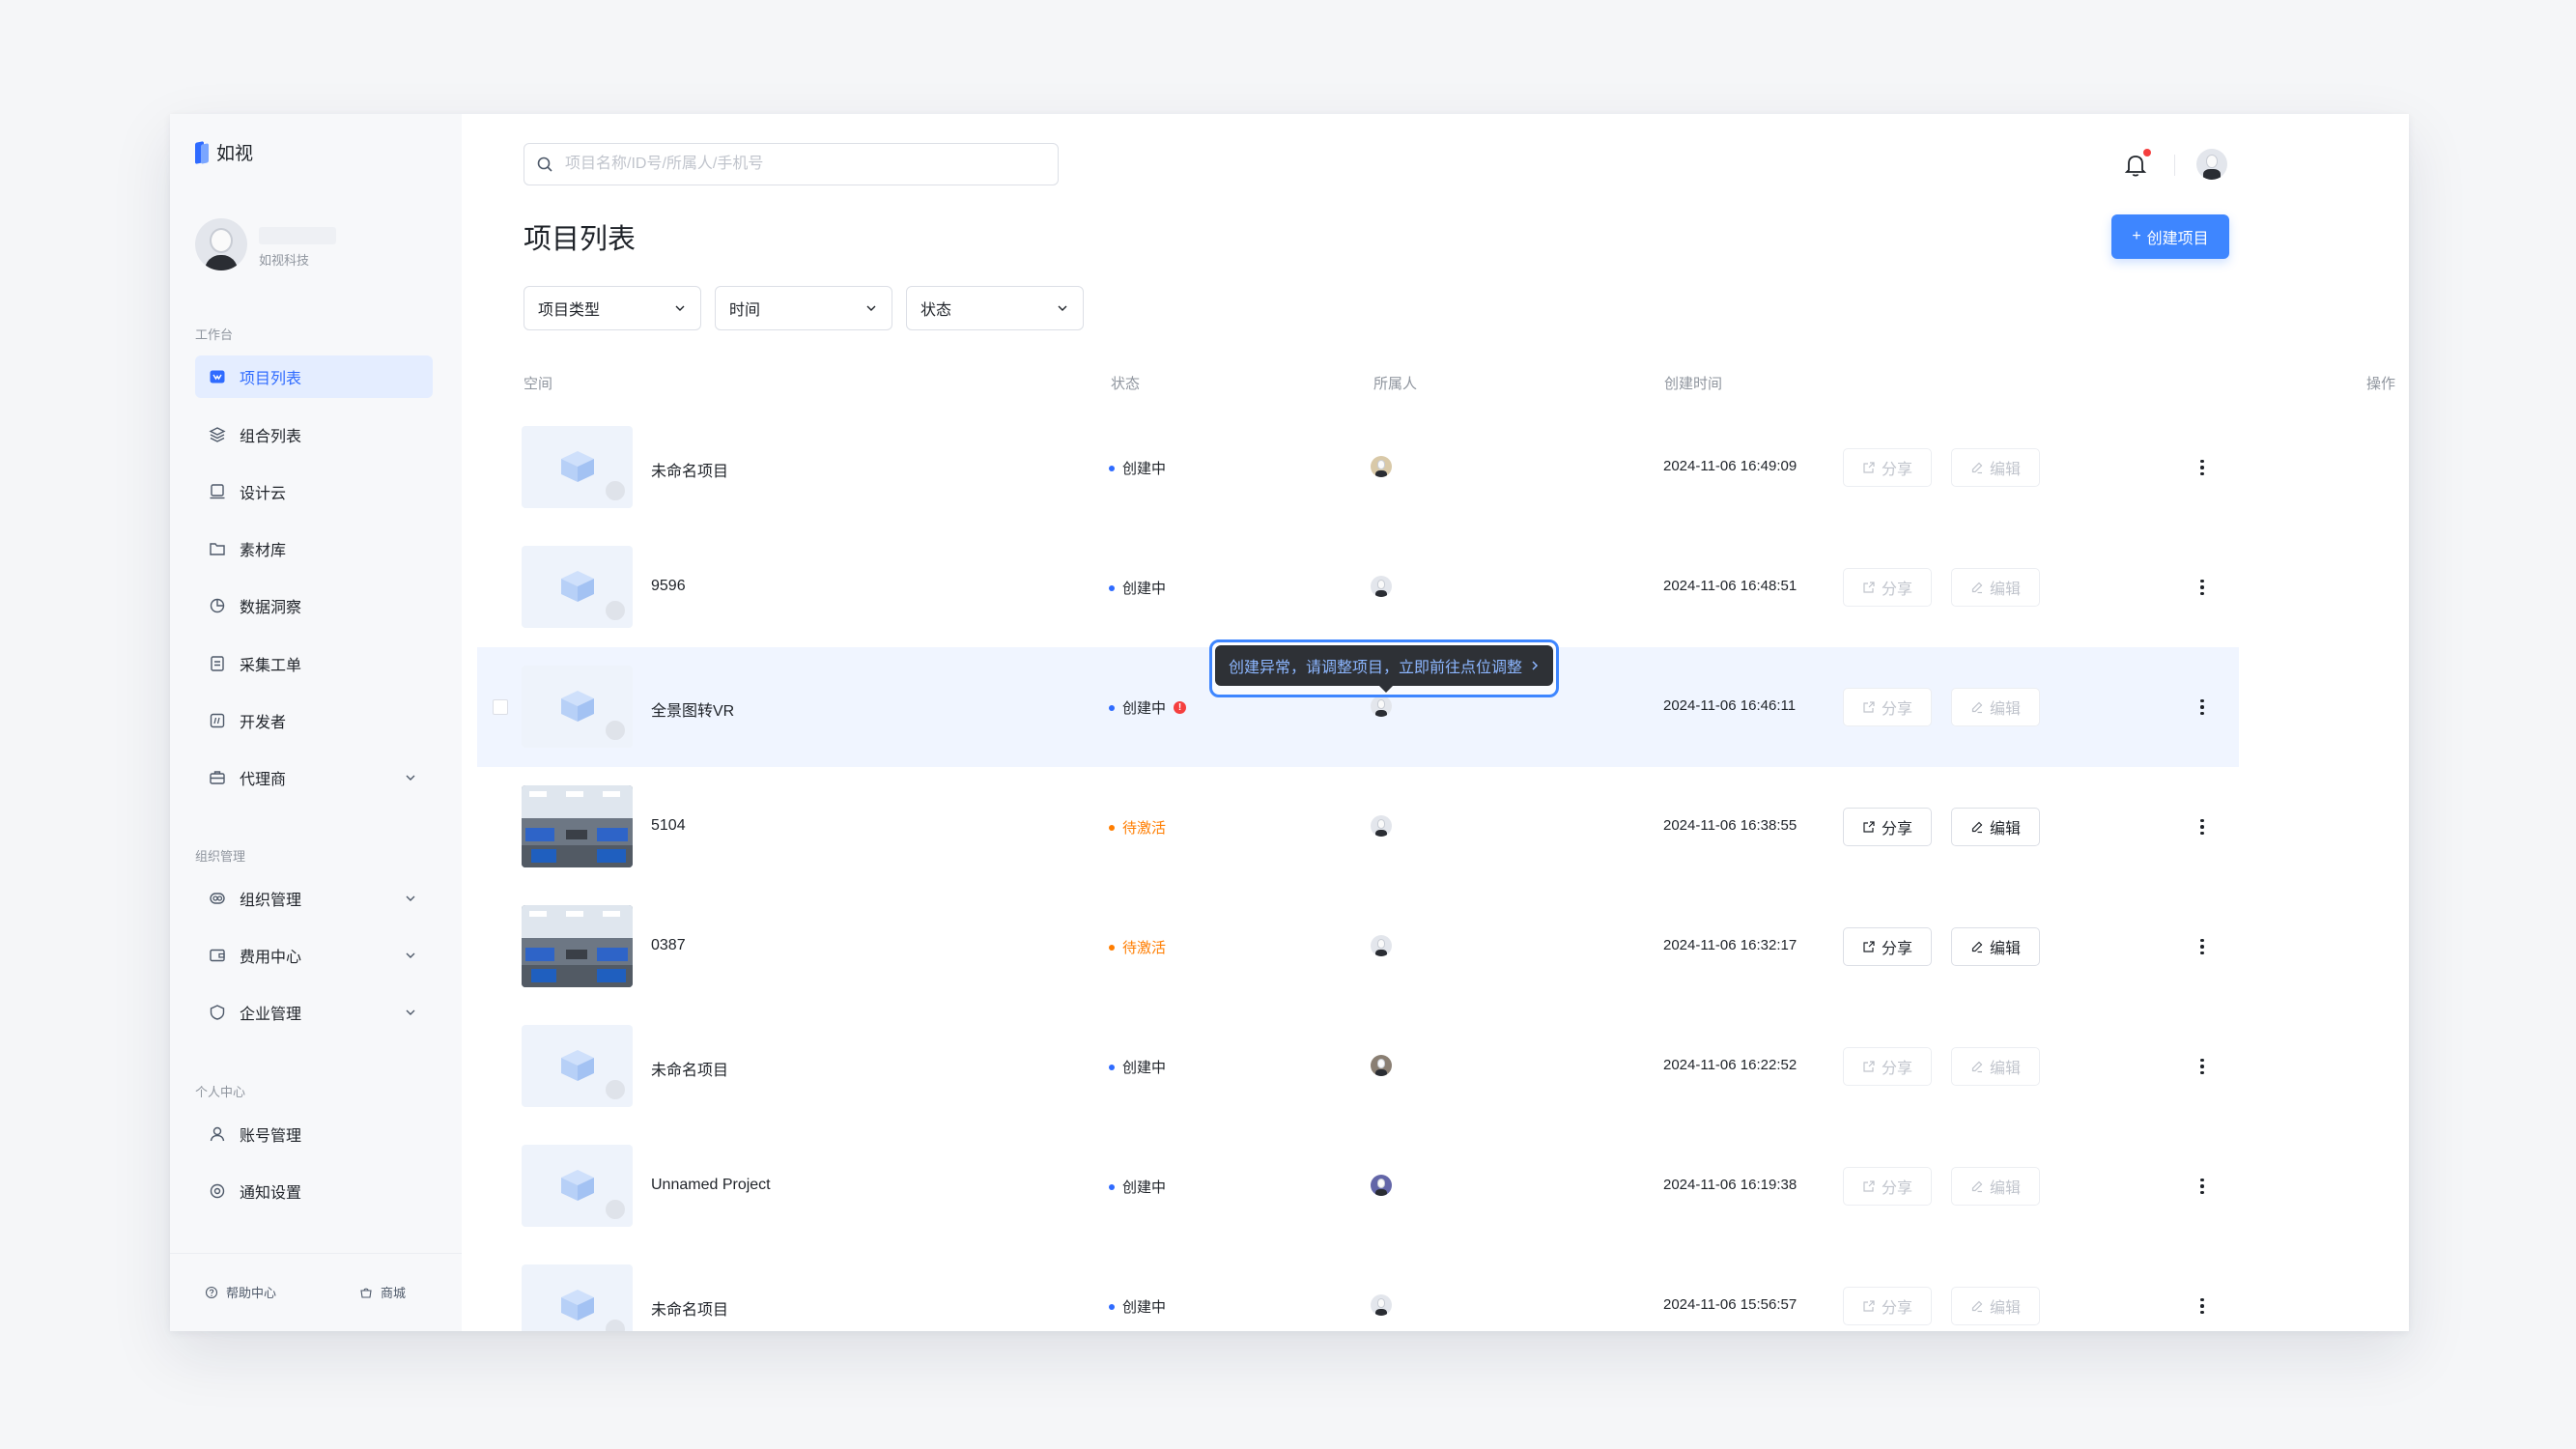 The height and width of the screenshot is (1449, 2576). Describe the element at coordinates (240, 1292) in the screenshot. I see `help-center-link: 帮助中心` at that location.